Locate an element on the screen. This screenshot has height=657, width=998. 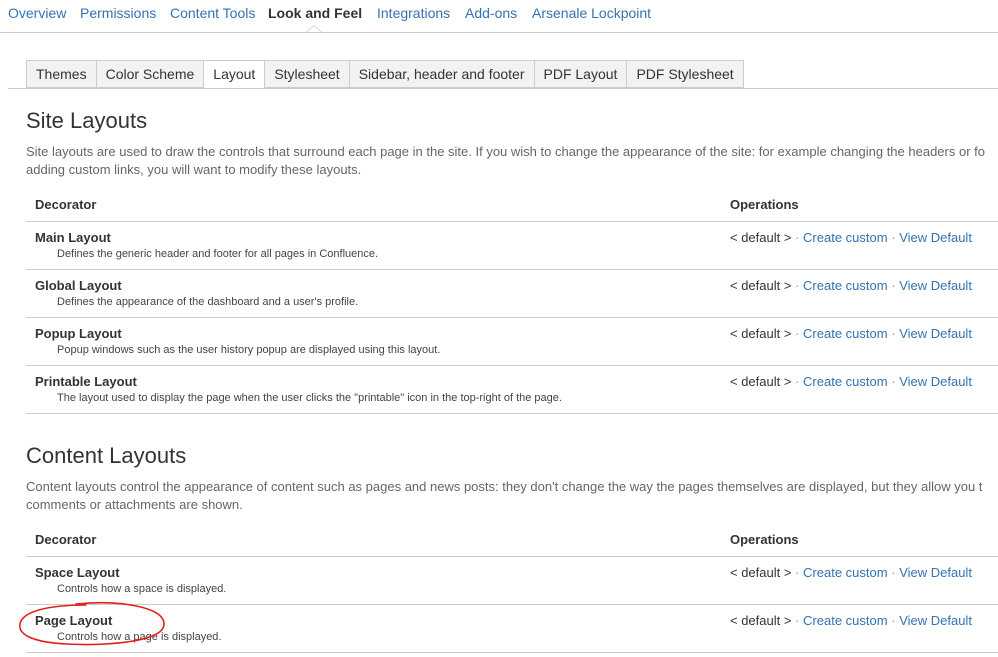
decorator-name: Space Layout is located at coordinates (77, 572).